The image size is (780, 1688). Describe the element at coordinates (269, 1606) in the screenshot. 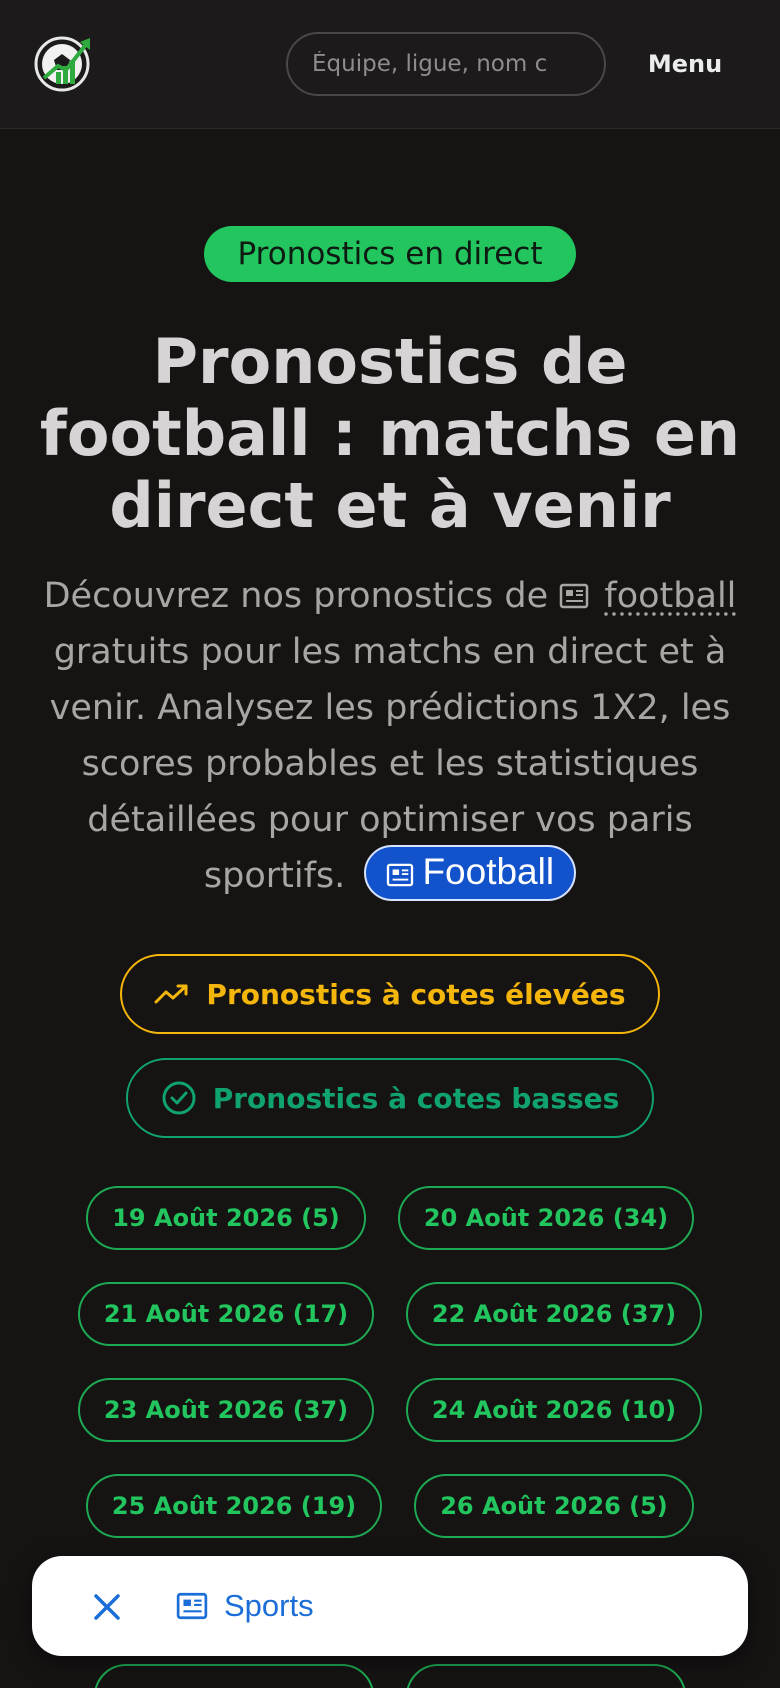

I see `toast-label: Sports` at that location.